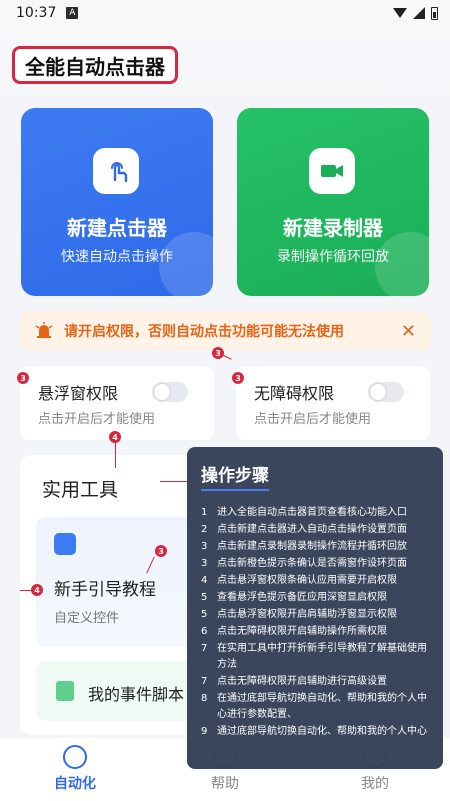 The width and height of the screenshot is (450, 801). Describe the element at coordinates (117, 228) in the screenshot. I see `new-clicker-title: 新建点击器` at that location.